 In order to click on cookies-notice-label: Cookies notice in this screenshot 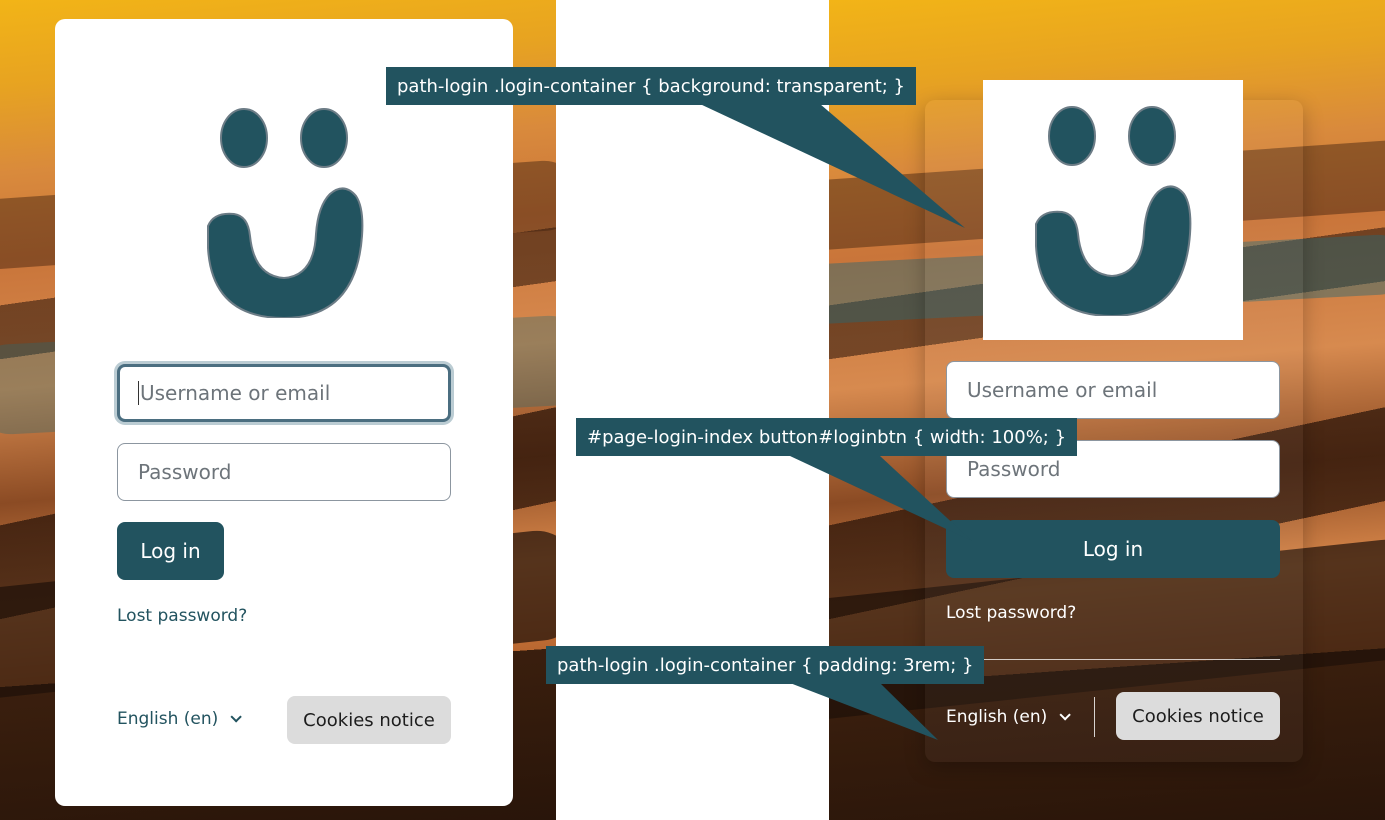, I will do `click(369, 720)`.